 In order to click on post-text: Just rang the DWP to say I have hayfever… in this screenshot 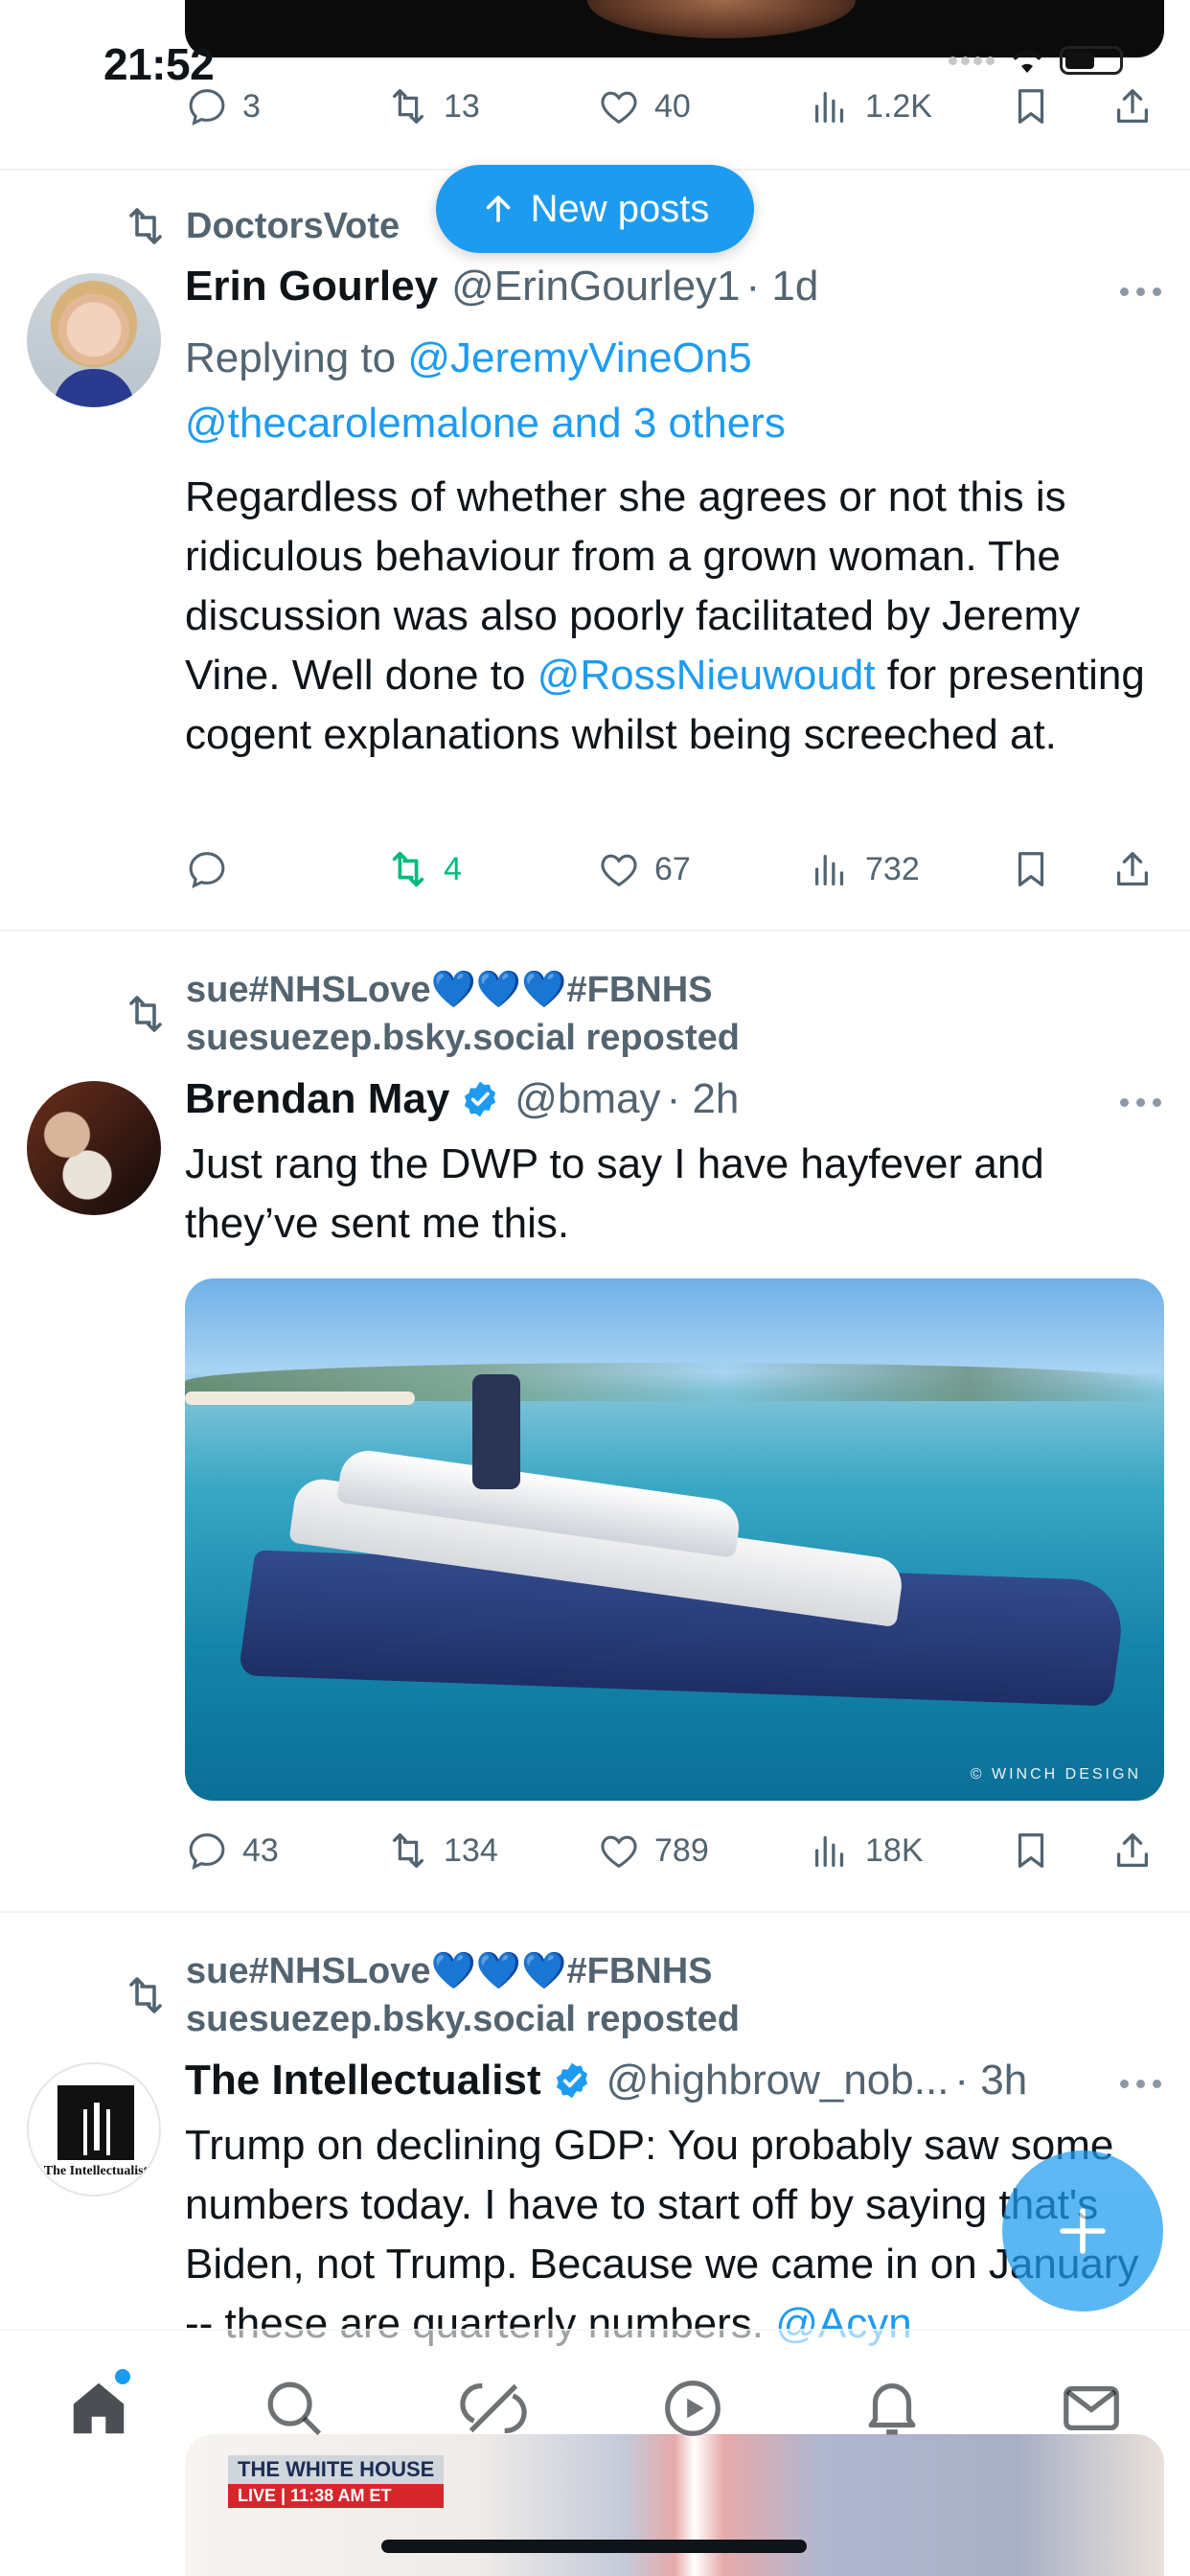, I will do `click(615, 1193)`.